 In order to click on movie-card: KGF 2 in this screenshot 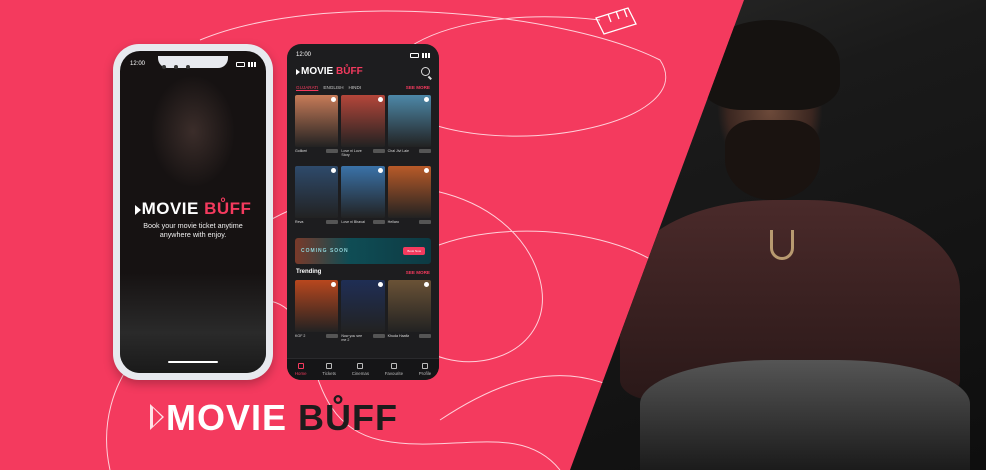, I will do `click(317, 314)`.